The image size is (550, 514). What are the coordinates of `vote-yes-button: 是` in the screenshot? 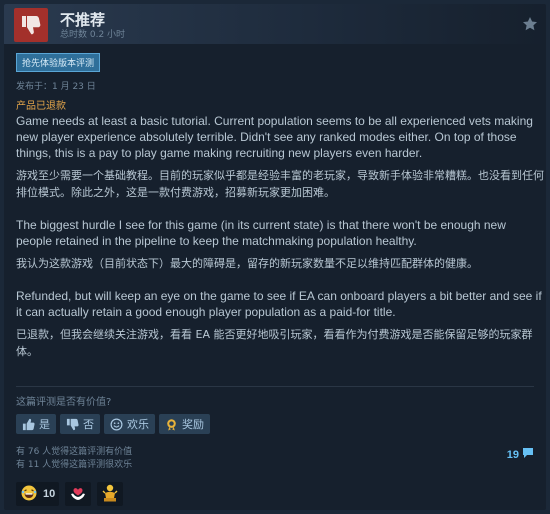 It's located at (36, 424).